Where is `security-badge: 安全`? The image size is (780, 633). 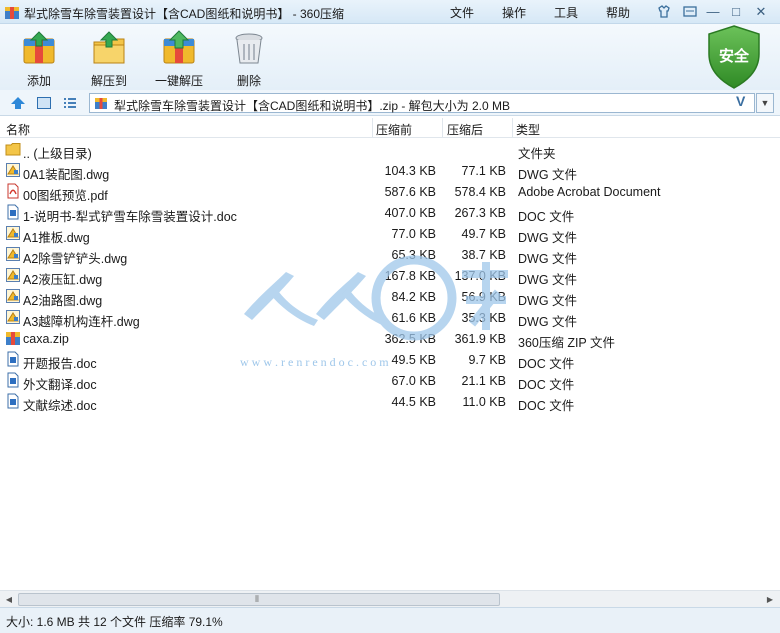 security-badge: 安全 is located at coordinates (733, 56).